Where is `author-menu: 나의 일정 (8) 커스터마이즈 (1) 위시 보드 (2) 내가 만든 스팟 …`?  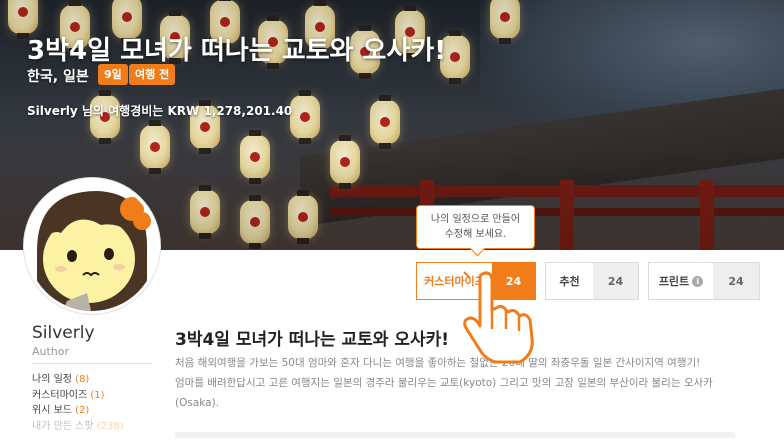
author-menu: 나의 일정 (8) 커스터마이즈 (1) 위시 보드 (2) 내가 만든 스팟 … is located at coordinates (78, 403).